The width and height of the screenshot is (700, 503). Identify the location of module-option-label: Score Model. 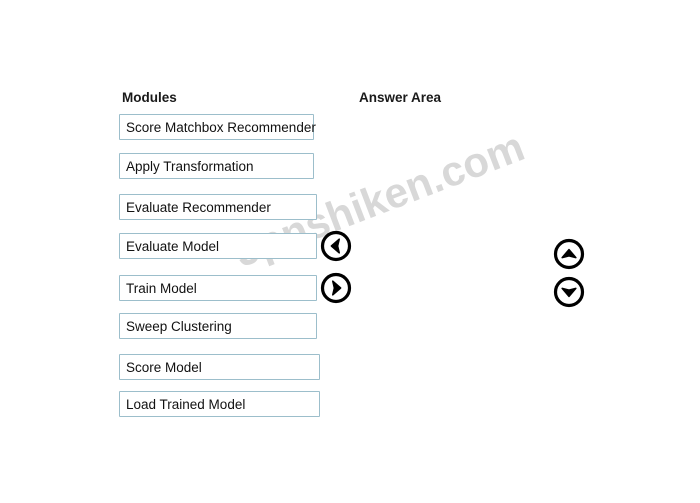
(164, 367).